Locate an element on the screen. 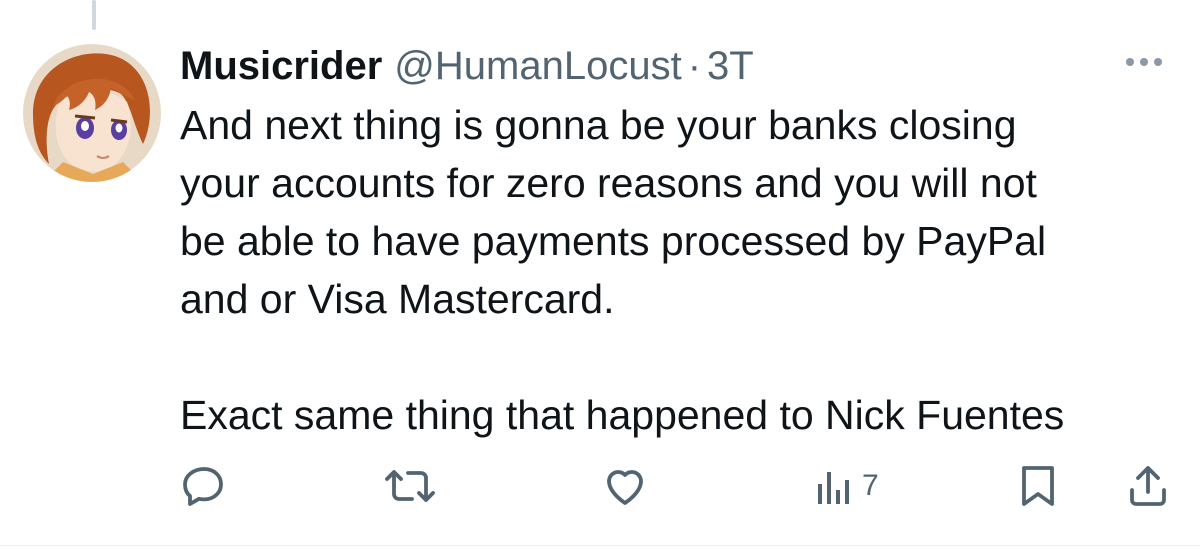 The height and width of the screenshot is (550, 1200). views-count: 7 is located at coordinates (870, 485).